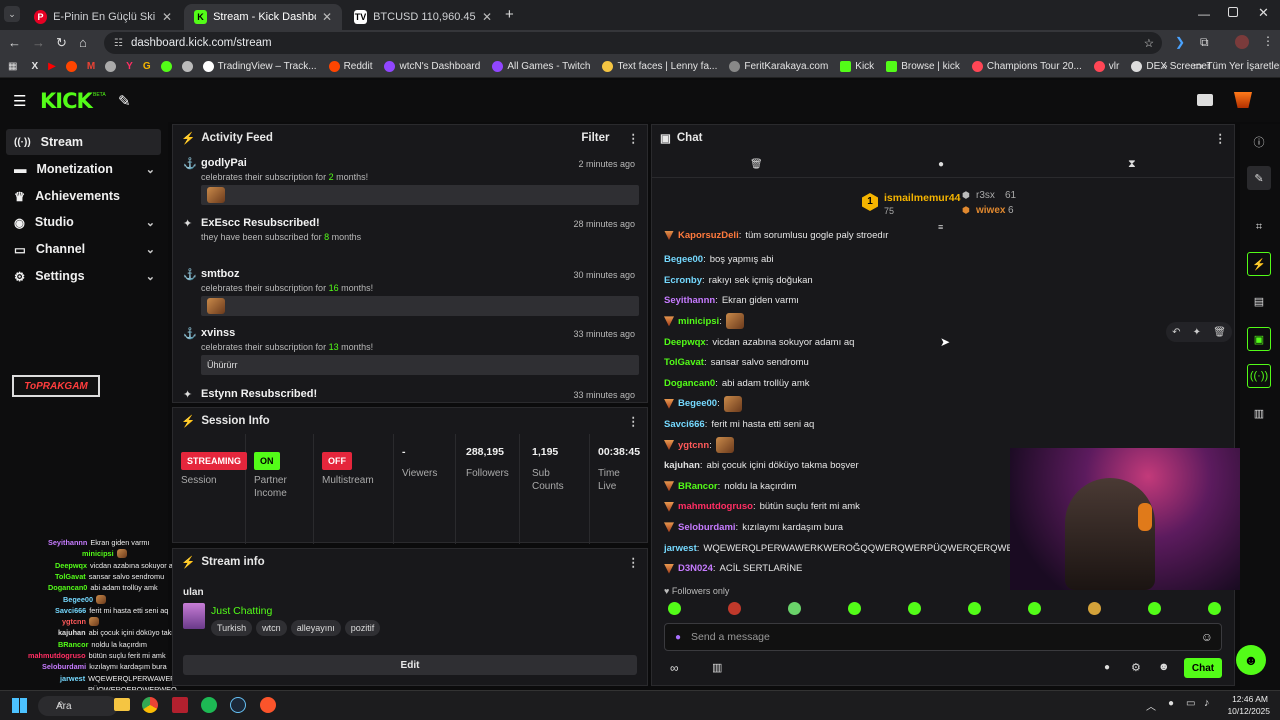 This screenshot has width=1280, height=720. Describe the element at coordinates (1245, 711) in the screenshot. I see `taskbar-date: 10/12/2025` at that location.